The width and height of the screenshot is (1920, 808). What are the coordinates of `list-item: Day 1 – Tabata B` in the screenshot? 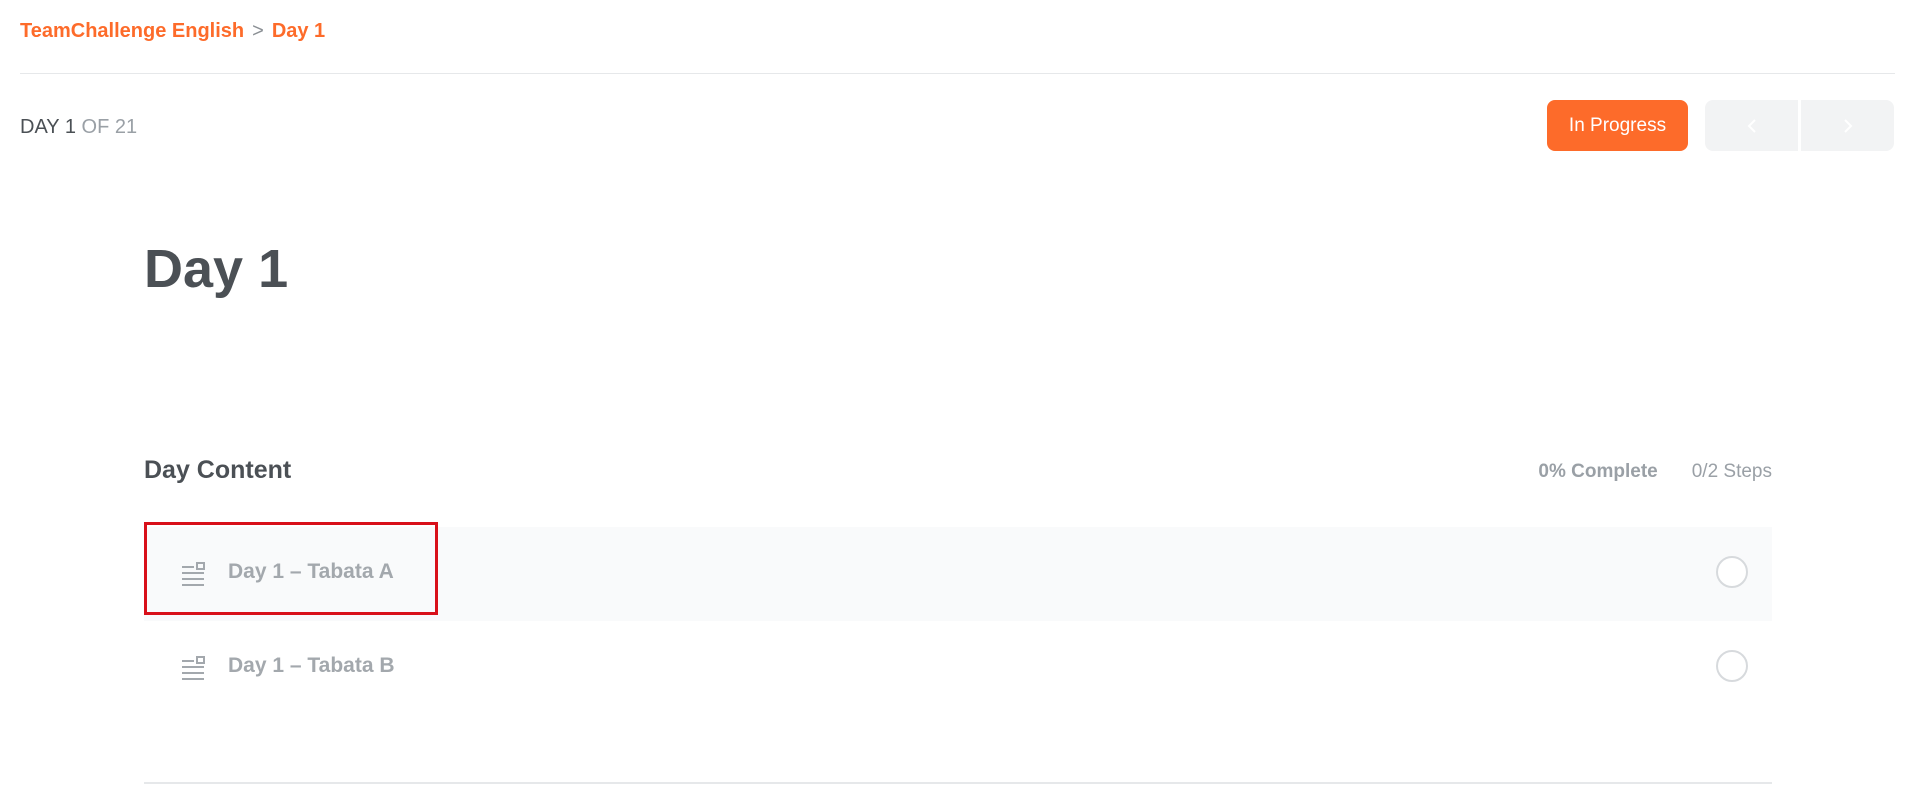 It's located at (958, 668).